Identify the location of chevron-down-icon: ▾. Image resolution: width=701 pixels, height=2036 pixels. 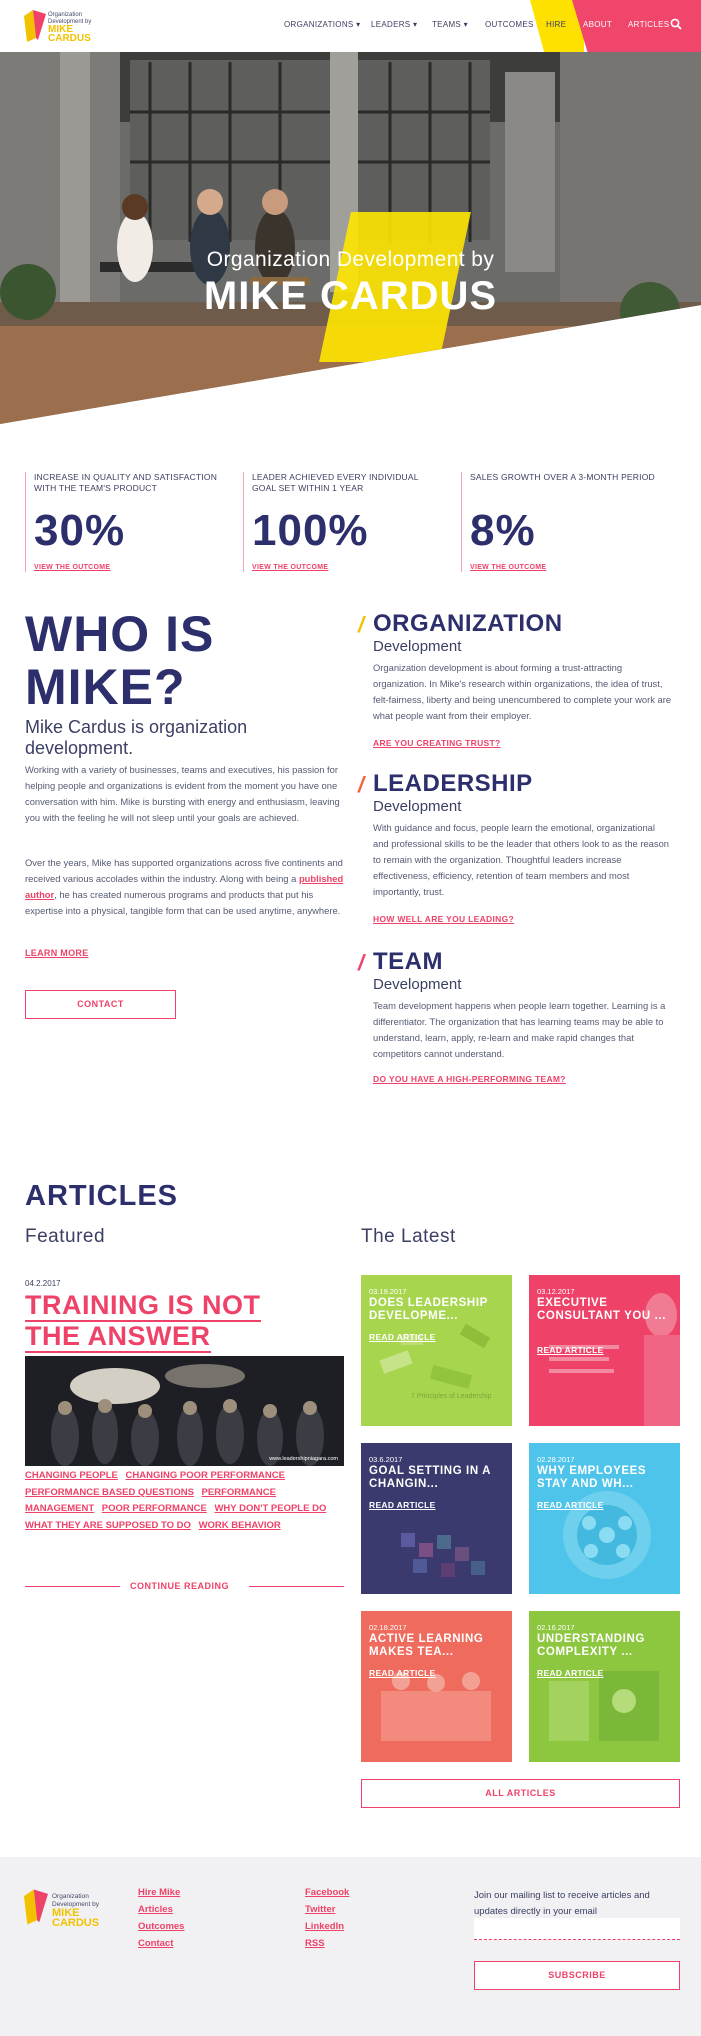
(358, 24).